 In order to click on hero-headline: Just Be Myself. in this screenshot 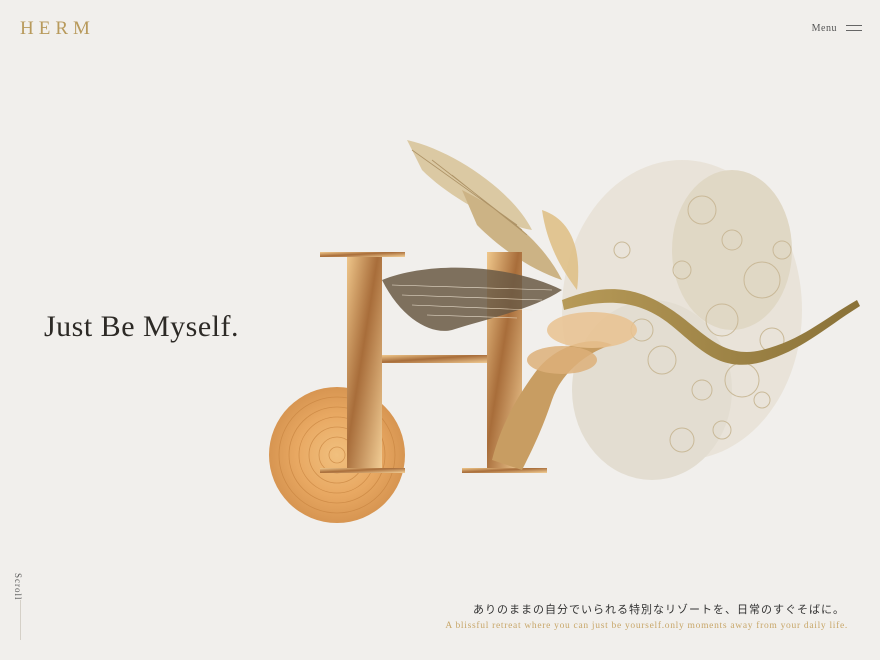, I will do `click(141, 326)`.